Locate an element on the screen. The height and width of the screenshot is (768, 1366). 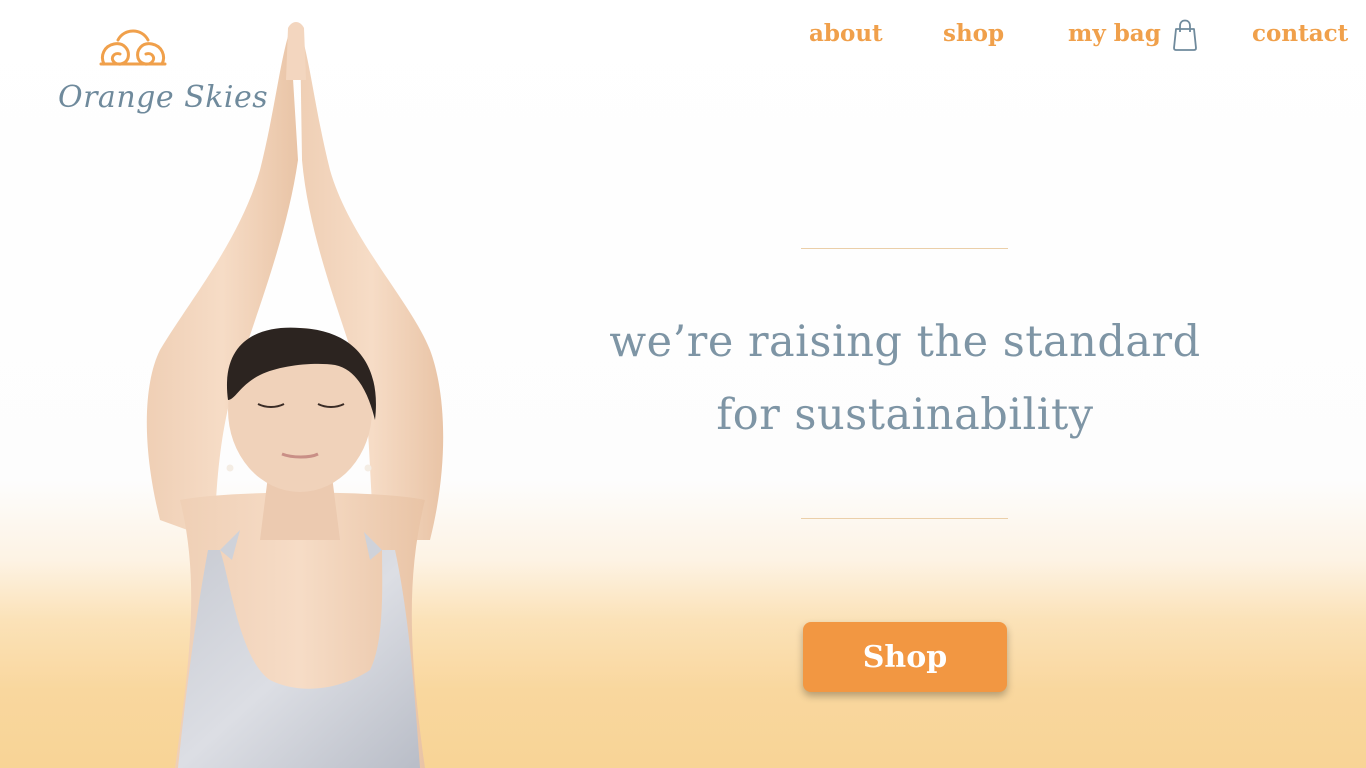
nav-link-about: about is located at coordinates (846, 33).